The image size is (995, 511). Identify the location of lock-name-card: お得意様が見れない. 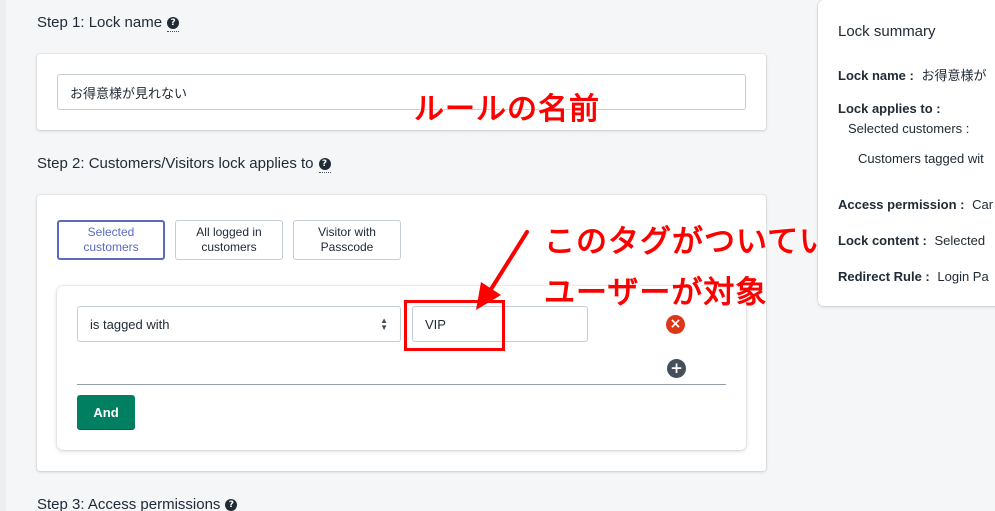
(401, 92).